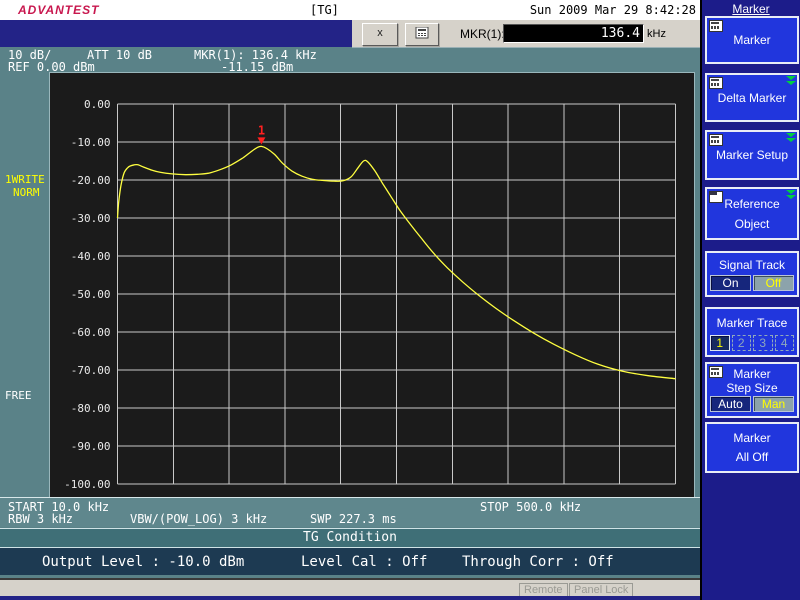 The image size is (800, 600). Describe the element at coordinates (752, 155) in the screenshot. I see `softkey-marker-setup: Marker Setup` at that location.